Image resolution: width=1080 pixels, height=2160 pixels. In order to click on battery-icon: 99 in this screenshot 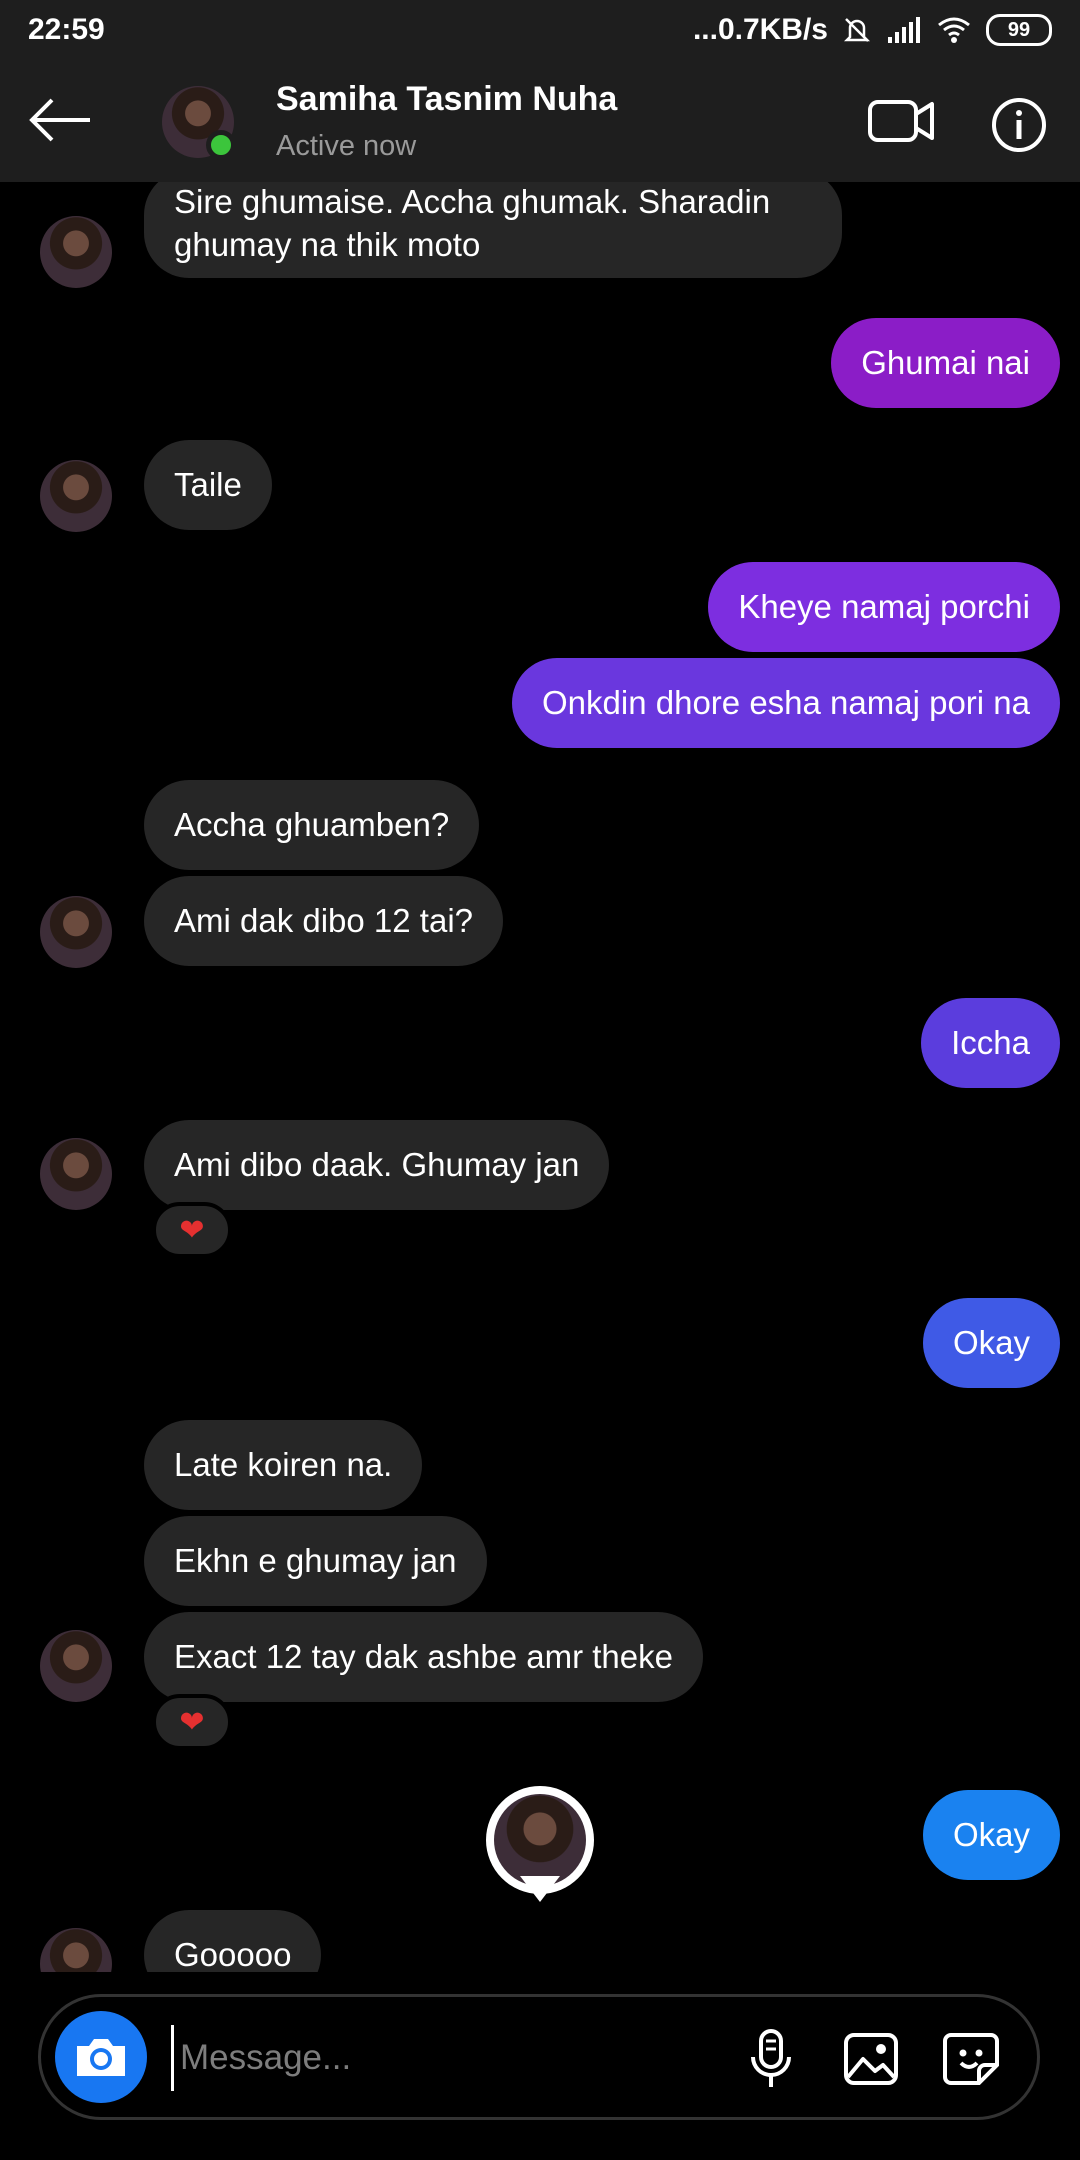, I will do `click(1019, 30)`.